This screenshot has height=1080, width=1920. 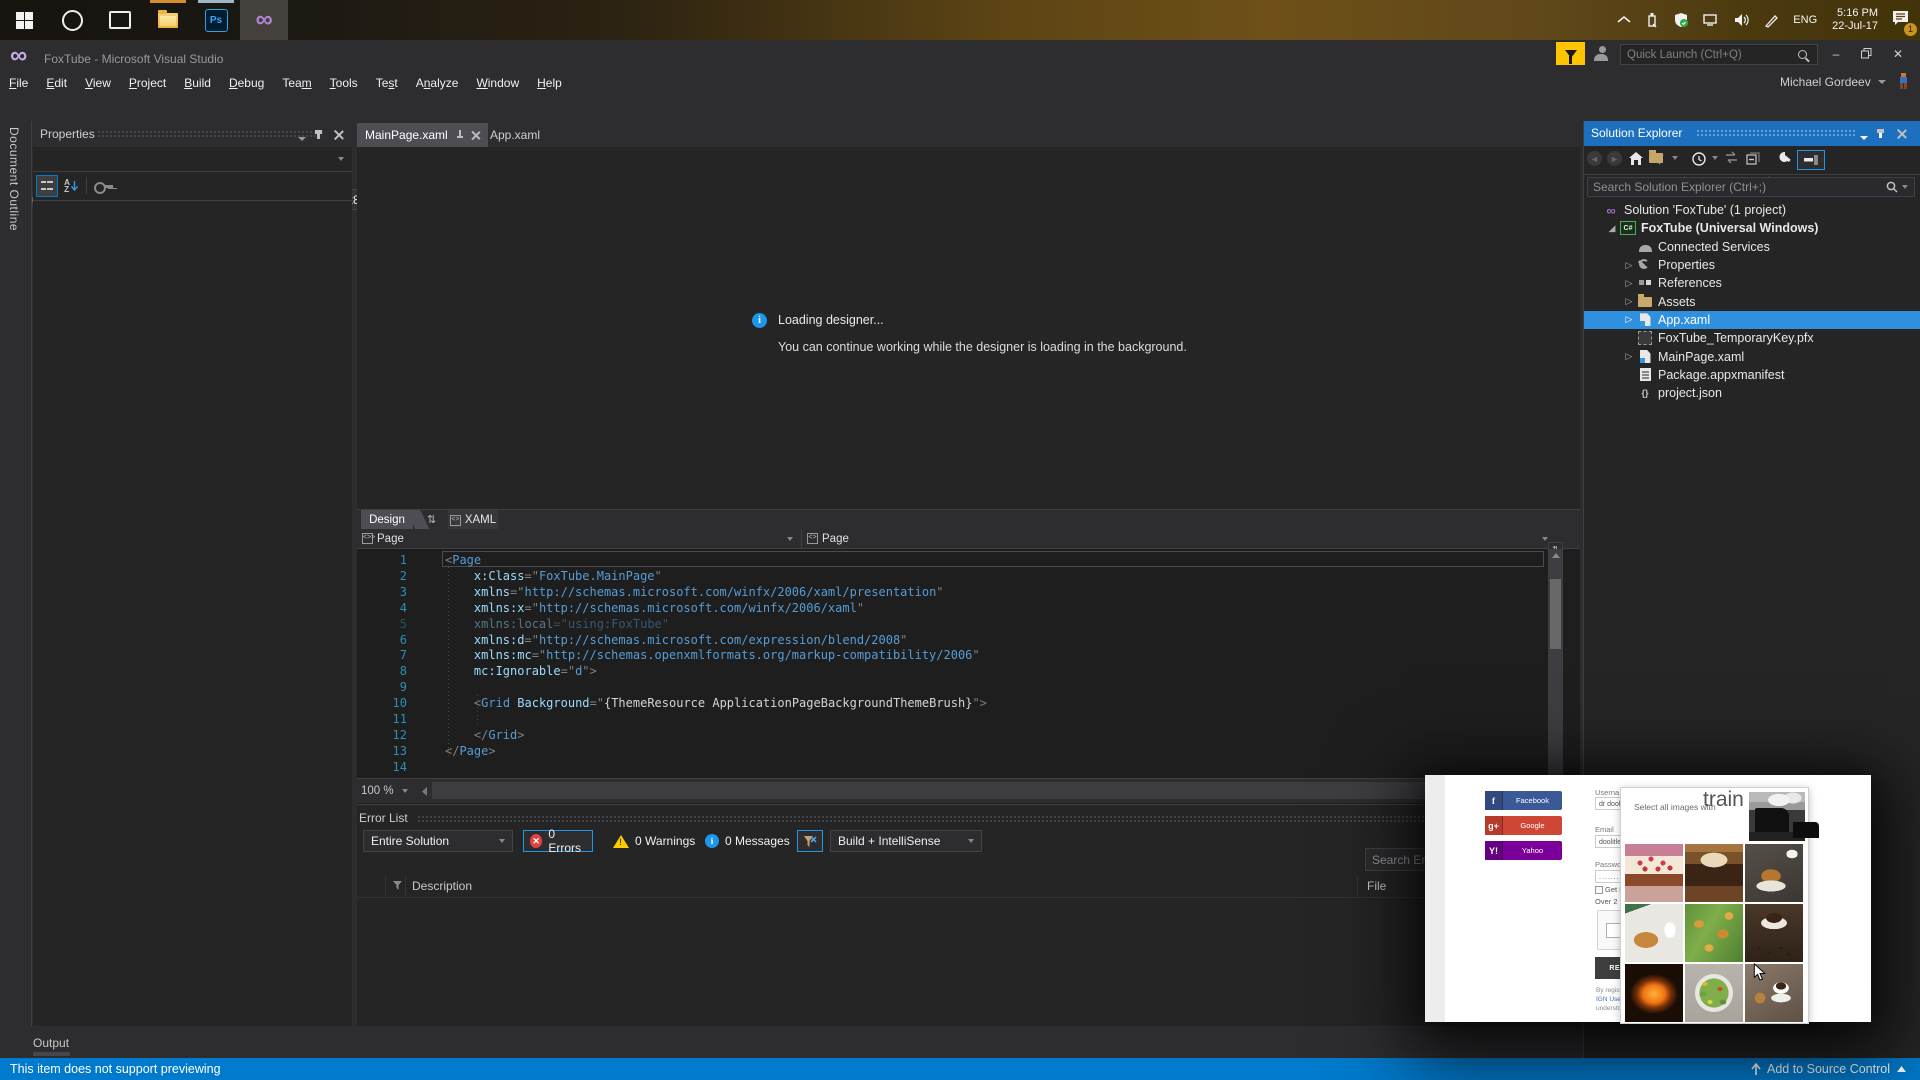 I want to click on tree-item-references: ▷ References, so click(x=1752, y=283).